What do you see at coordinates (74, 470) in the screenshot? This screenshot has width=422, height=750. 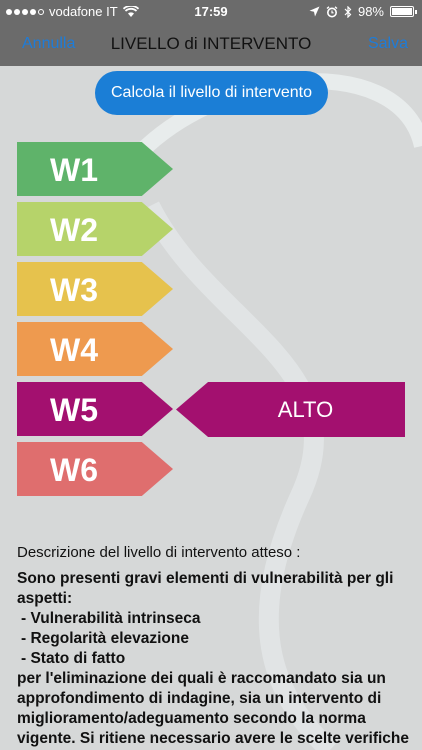 I see `level-w6-label: W6` at bounding box center [74, 470].